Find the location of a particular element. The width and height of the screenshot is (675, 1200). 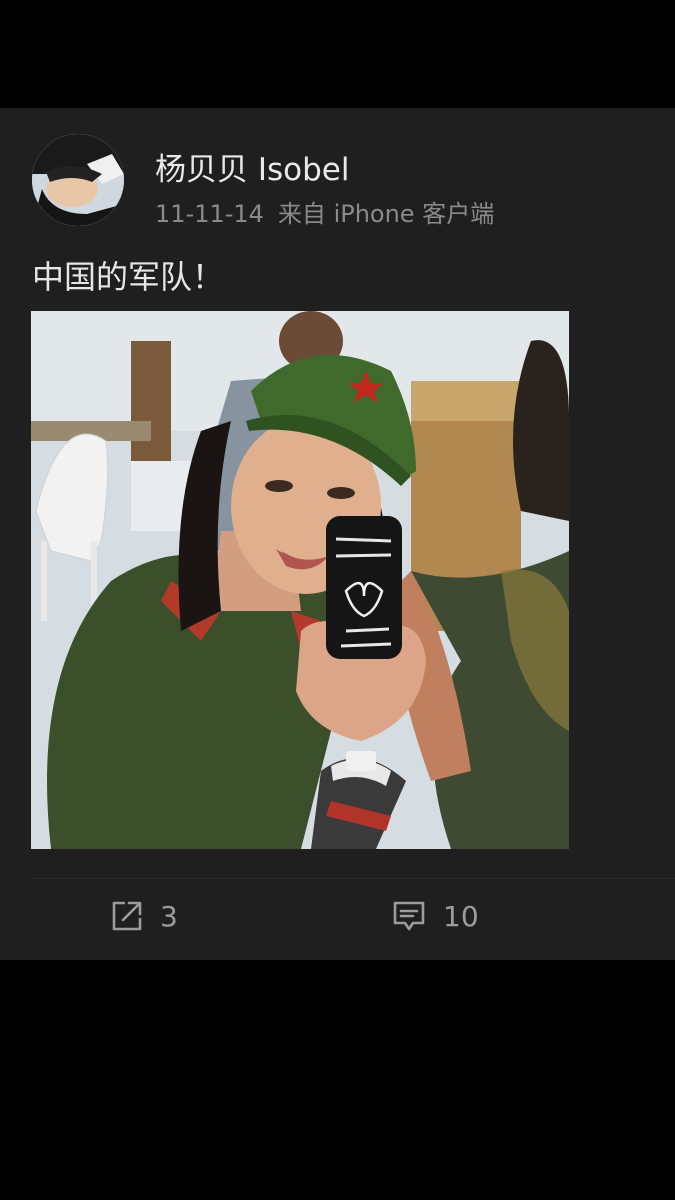

post-meta: 11-11-14 来自 iPhone 客户端 is located at coordinates (324, 211).